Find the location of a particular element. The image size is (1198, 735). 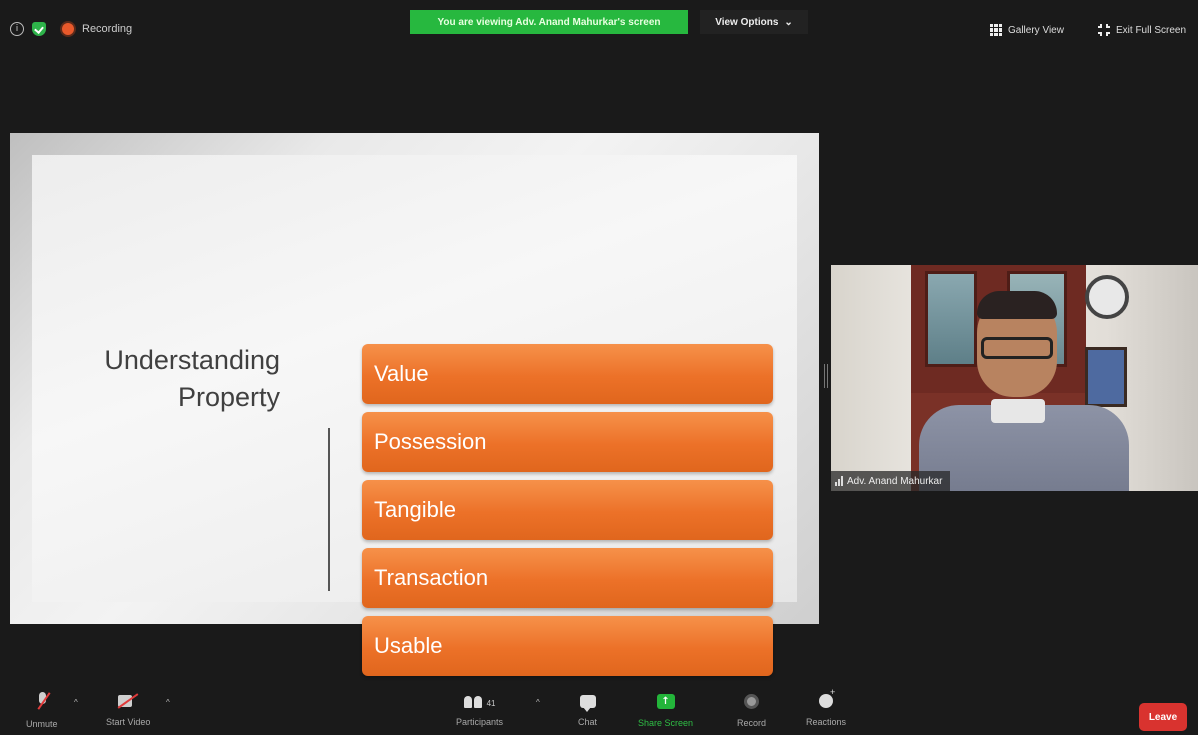

unmute-button: Unmute is located at coordinates (42, 710).